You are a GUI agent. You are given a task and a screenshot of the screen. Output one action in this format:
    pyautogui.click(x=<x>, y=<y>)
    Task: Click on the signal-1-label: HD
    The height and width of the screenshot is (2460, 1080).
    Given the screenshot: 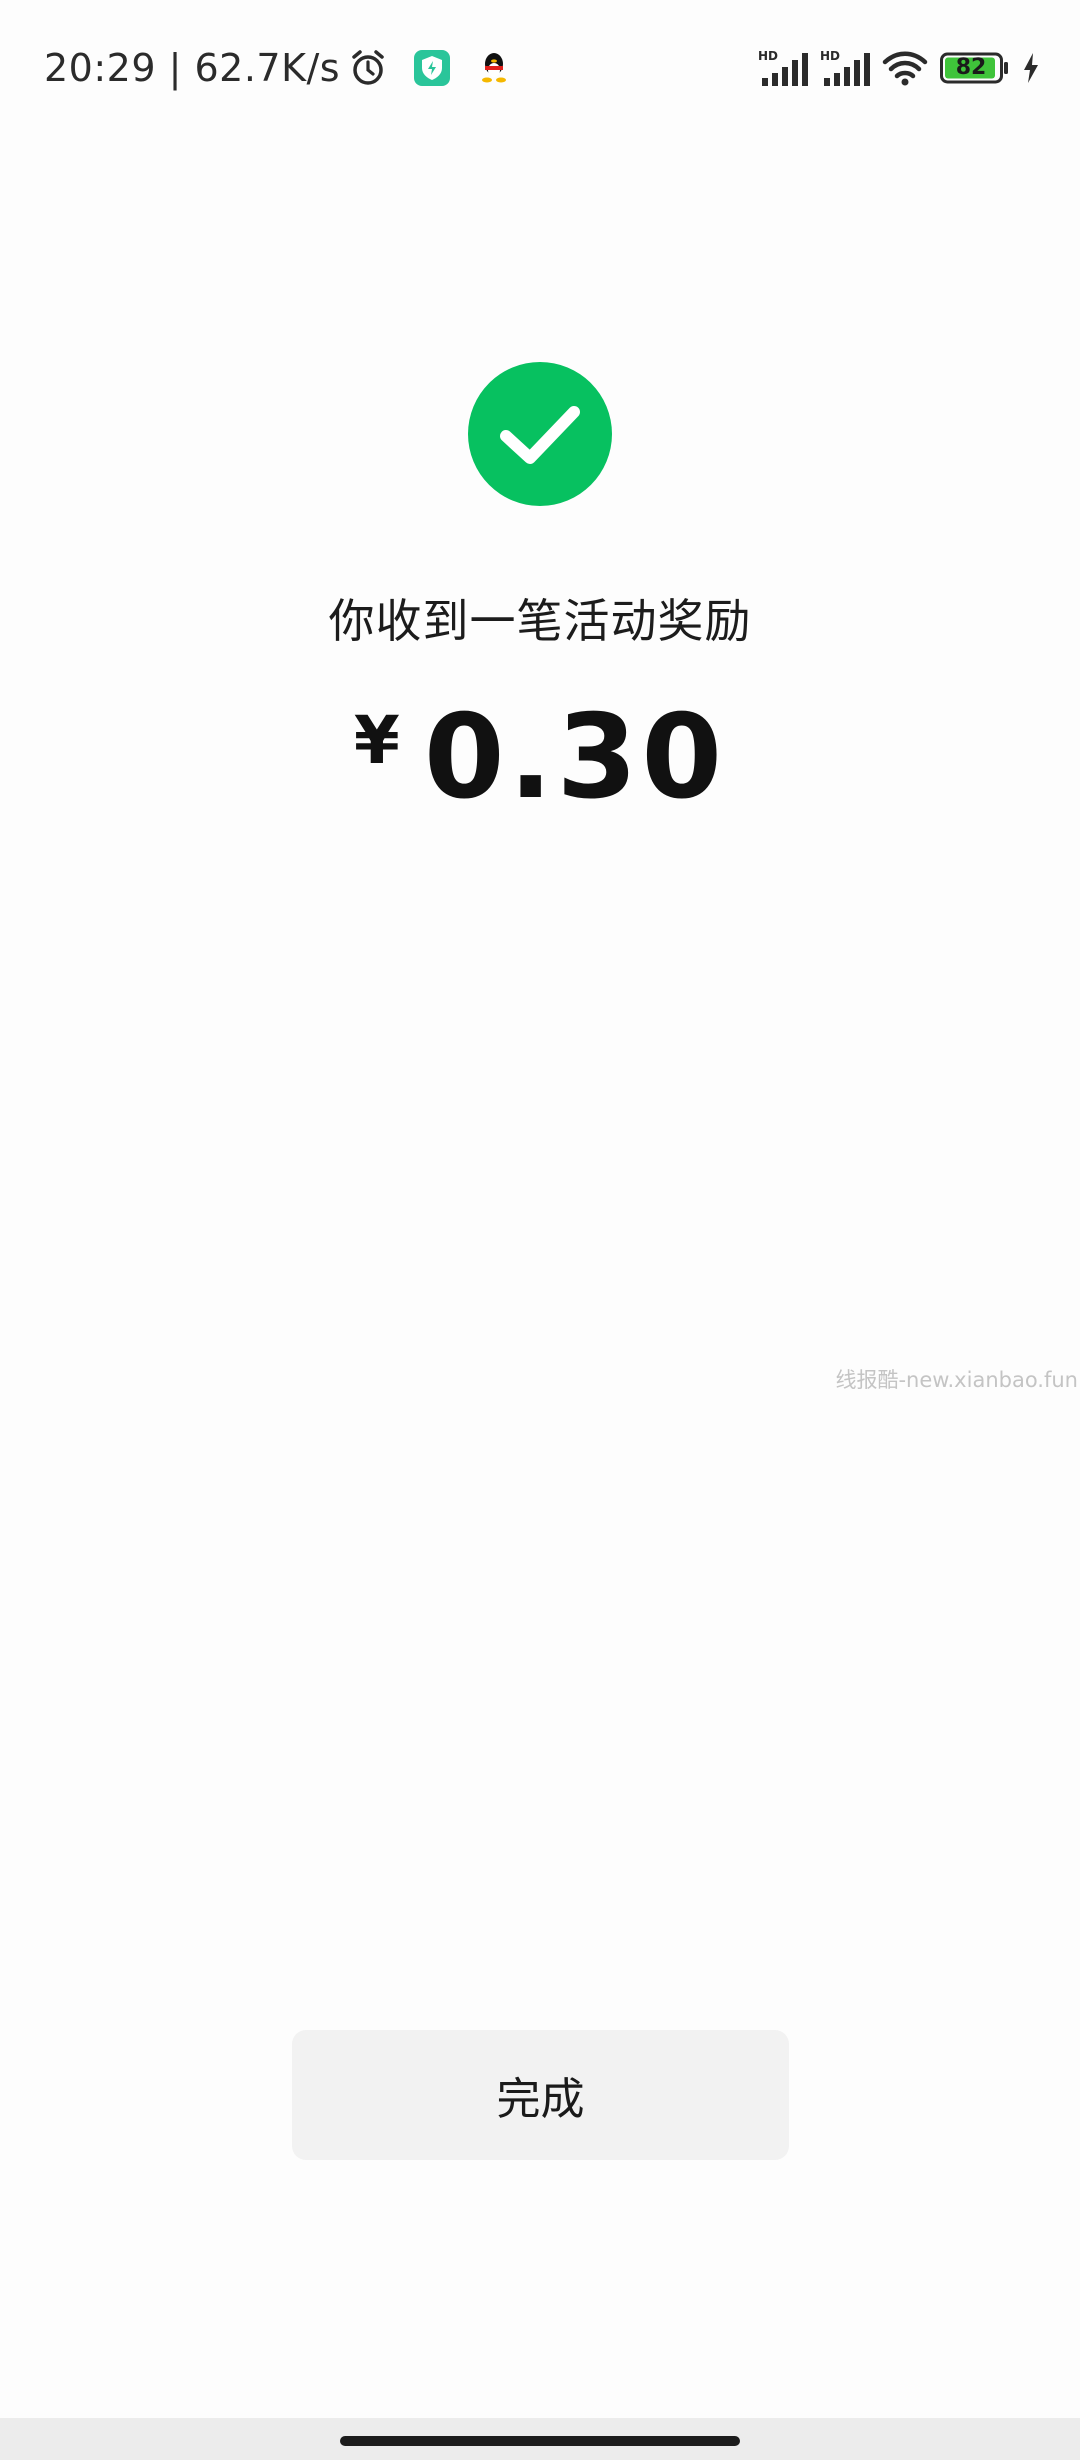 What is the action you would take?
    pyautogui.click(x=768, y=56)
    